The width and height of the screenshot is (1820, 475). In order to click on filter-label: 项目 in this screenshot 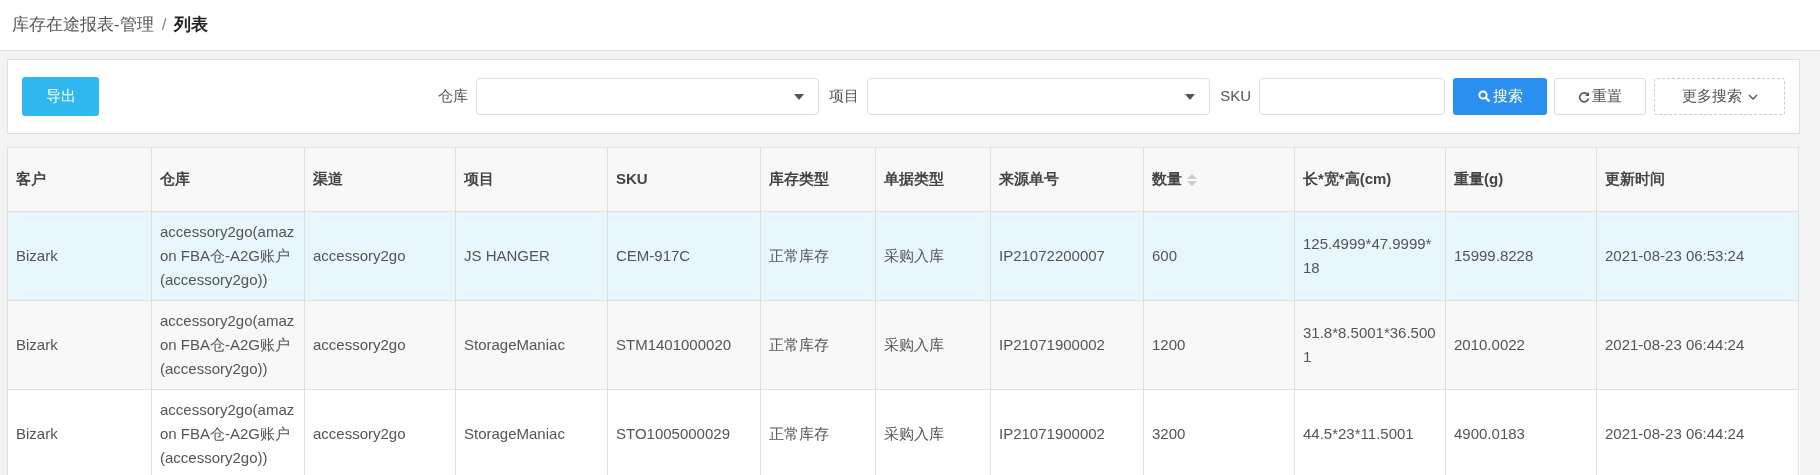, I will do `click(844, 96)`.